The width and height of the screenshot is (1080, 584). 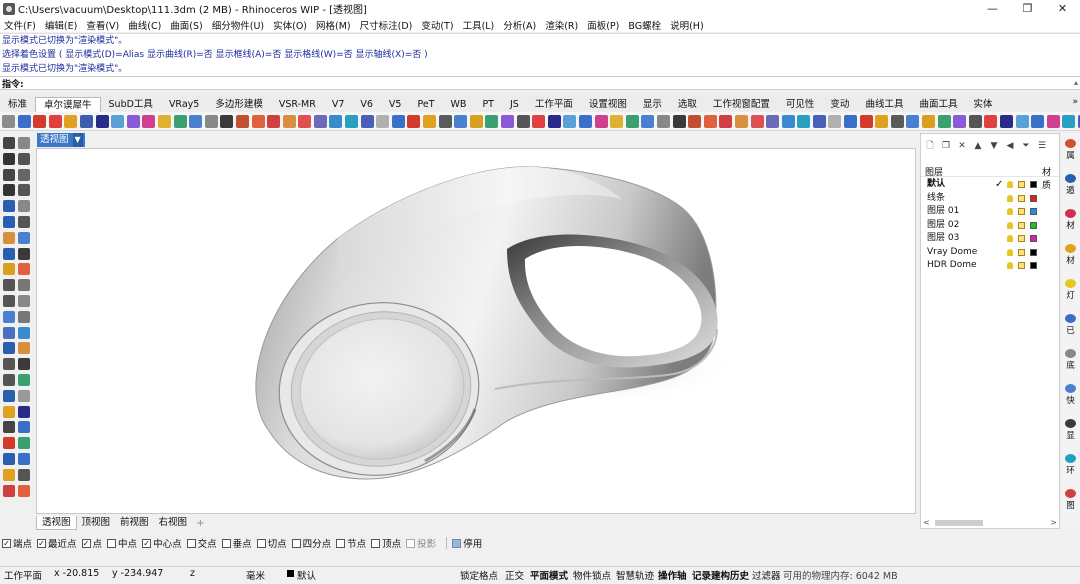 I want to click on viewport-tab-right: 右视图, so click(x=173, y=523).